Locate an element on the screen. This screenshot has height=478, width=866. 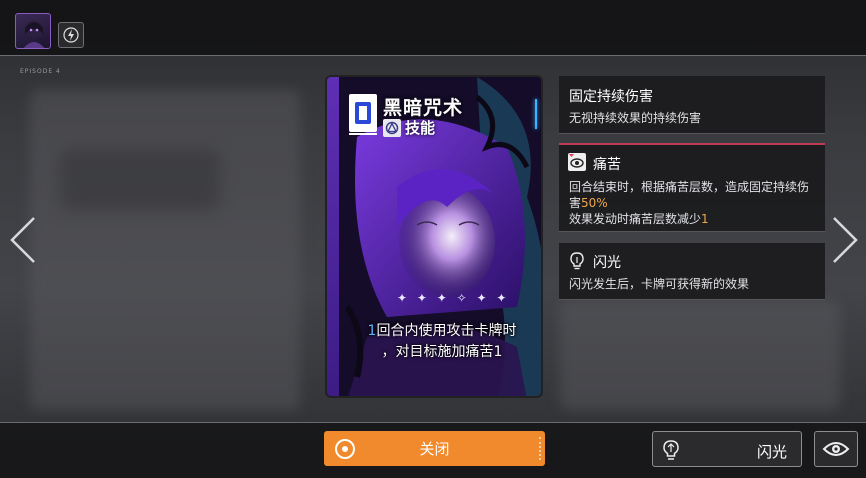
keyword-panel: 闪光 闪光发生后，卡牌可获得新的效果 is located at coordinates (692, 271).